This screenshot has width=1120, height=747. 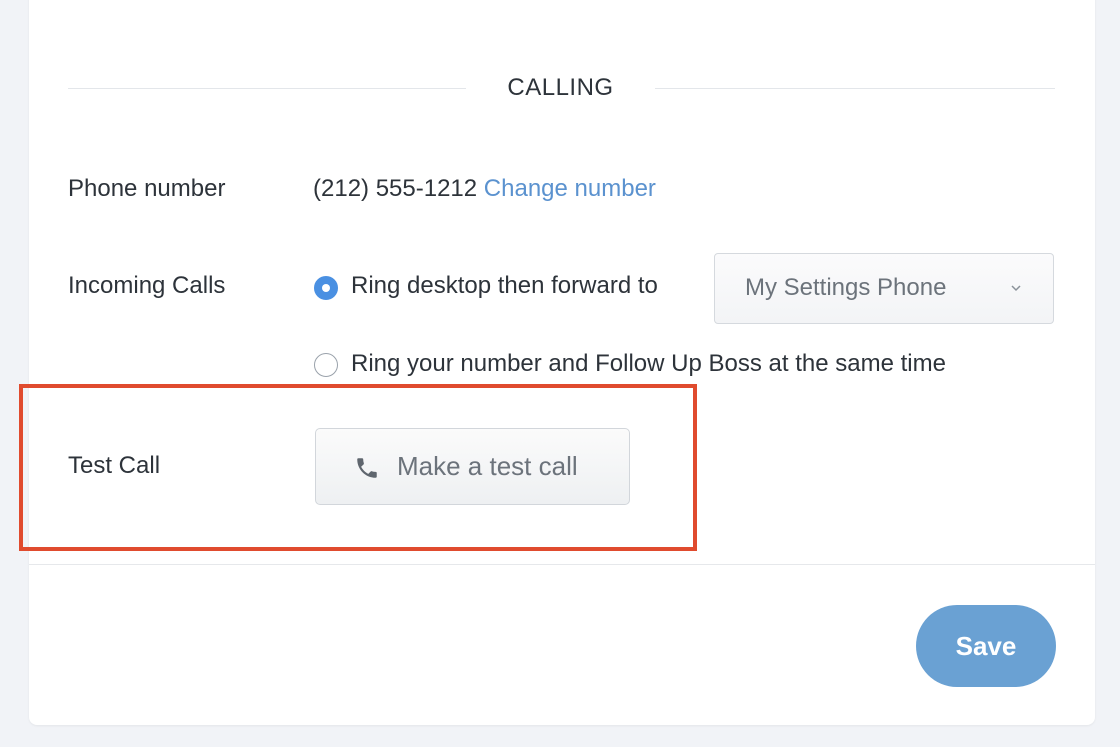 I want to click on forward-to-select: My Settings Phone, so click(x=884, y=288).